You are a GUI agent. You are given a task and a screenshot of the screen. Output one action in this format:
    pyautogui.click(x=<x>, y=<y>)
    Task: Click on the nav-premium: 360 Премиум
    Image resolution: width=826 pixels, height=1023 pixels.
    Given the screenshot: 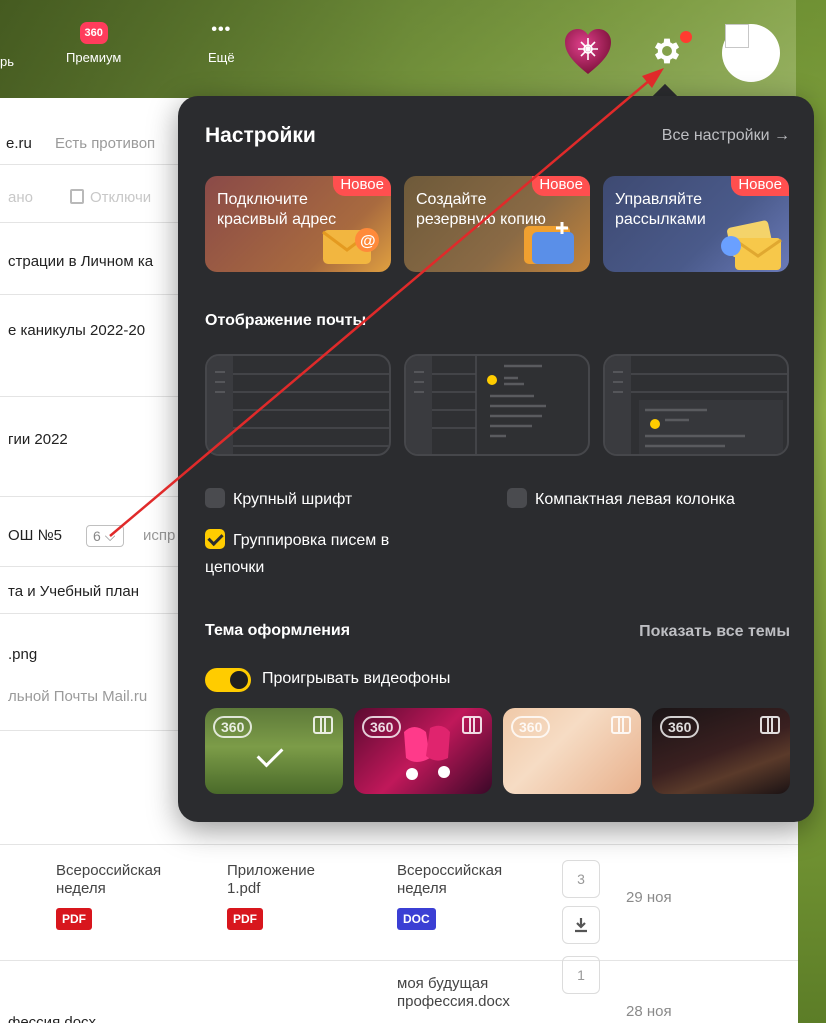 What is the action you would take?
    pyautogui.click(x=93, y=43)
    